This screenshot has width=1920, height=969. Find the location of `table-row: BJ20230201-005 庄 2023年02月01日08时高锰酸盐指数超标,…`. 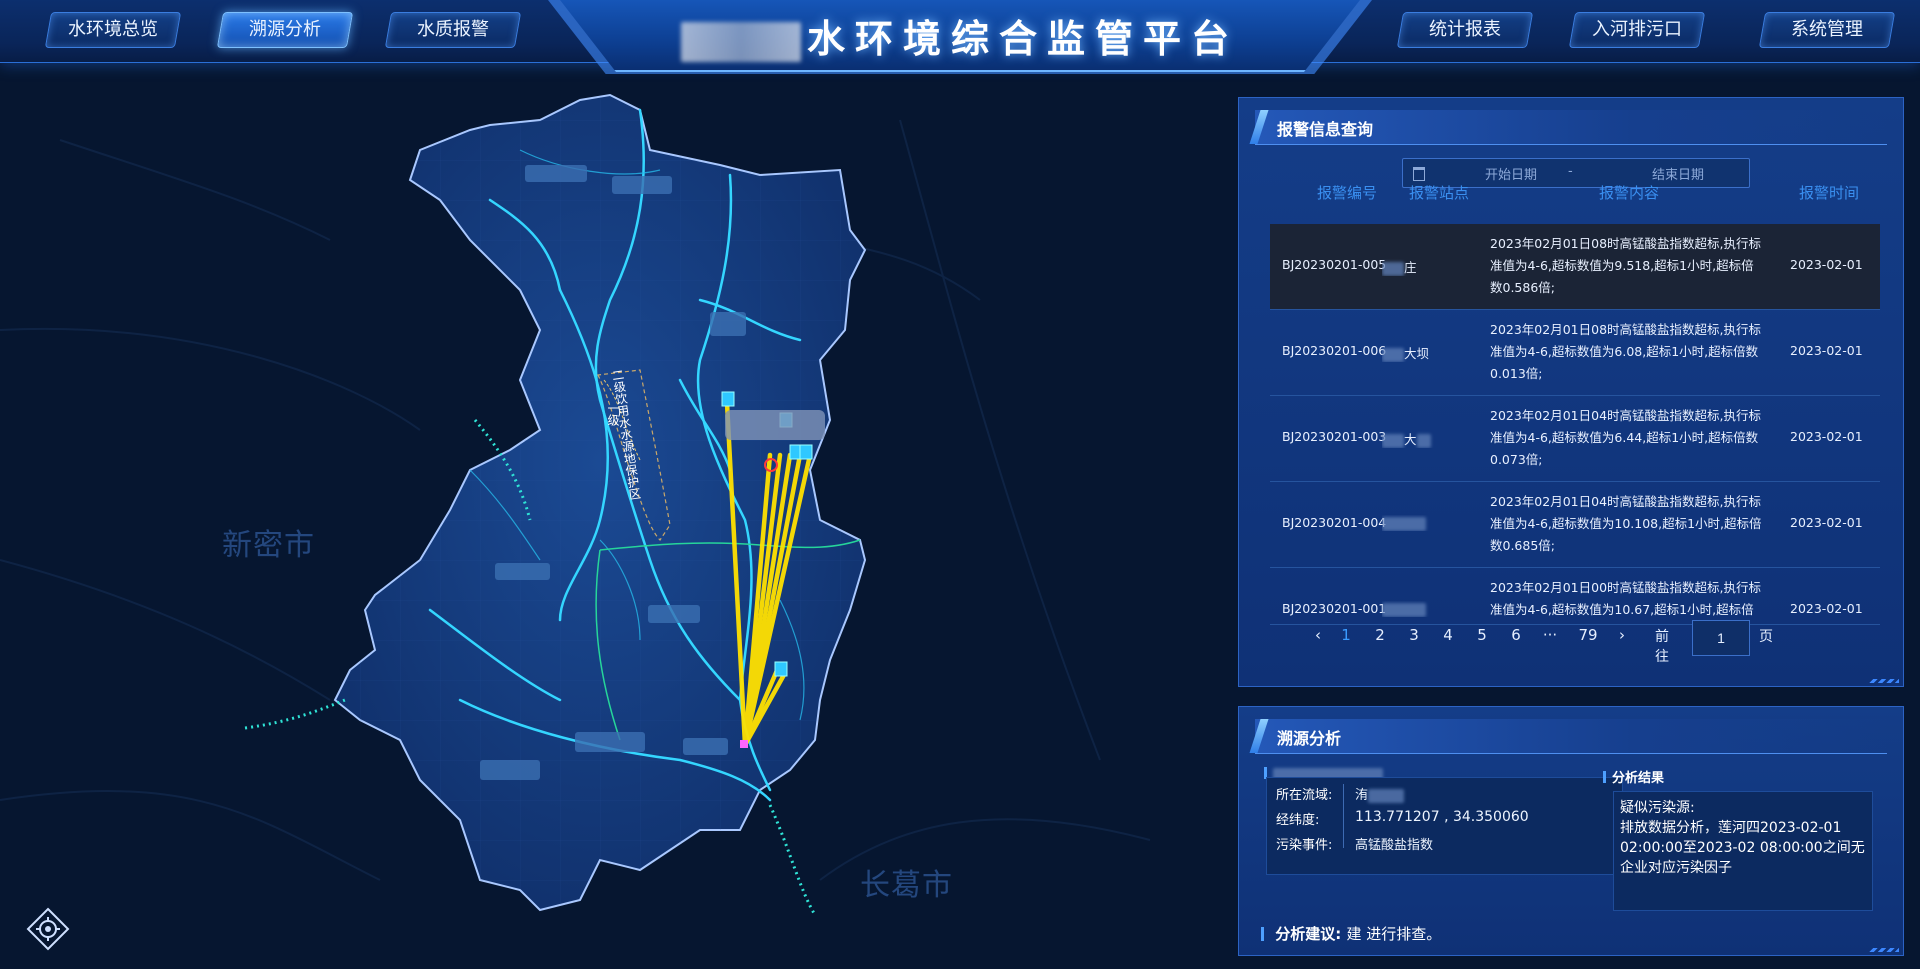

table-row: BJ20230201-005 庄 2023年02月01日08时高锰酸盐指数超标,… is located at coordinates (1575, 267).